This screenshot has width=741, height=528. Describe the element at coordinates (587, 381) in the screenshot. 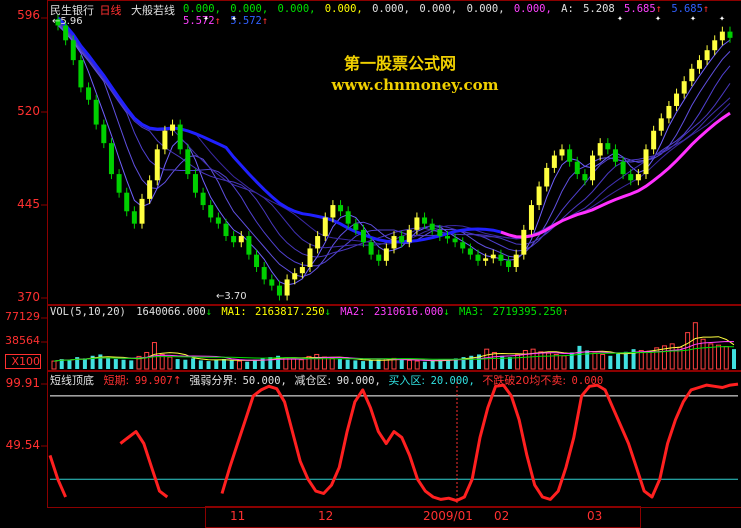

I see `warn-value: 0.000` at that location.